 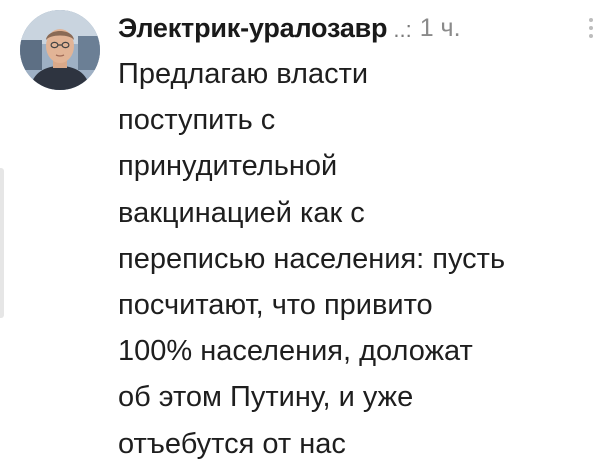 I want to click on comment-header: Электрик-уралозавр ..: 1 ч., so click(x=358, y=28).